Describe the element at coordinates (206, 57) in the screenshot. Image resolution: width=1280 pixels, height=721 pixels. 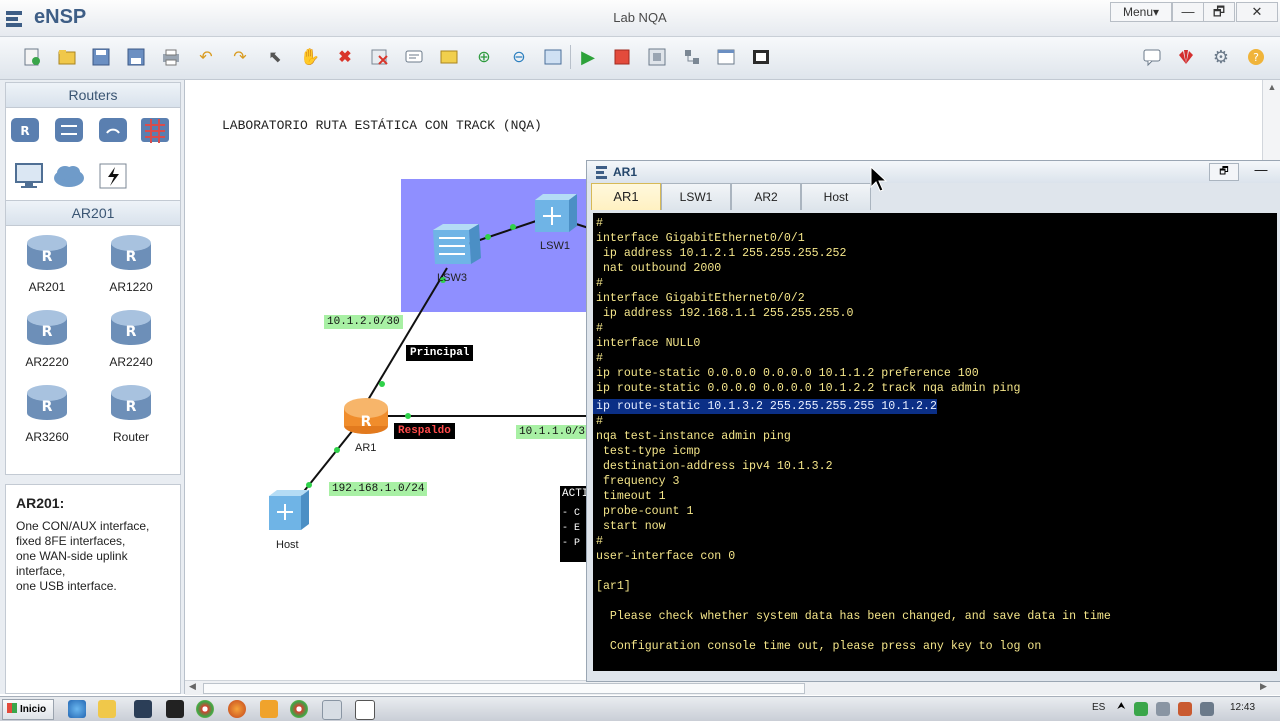
I see `undo-icon: ↶` at that location.